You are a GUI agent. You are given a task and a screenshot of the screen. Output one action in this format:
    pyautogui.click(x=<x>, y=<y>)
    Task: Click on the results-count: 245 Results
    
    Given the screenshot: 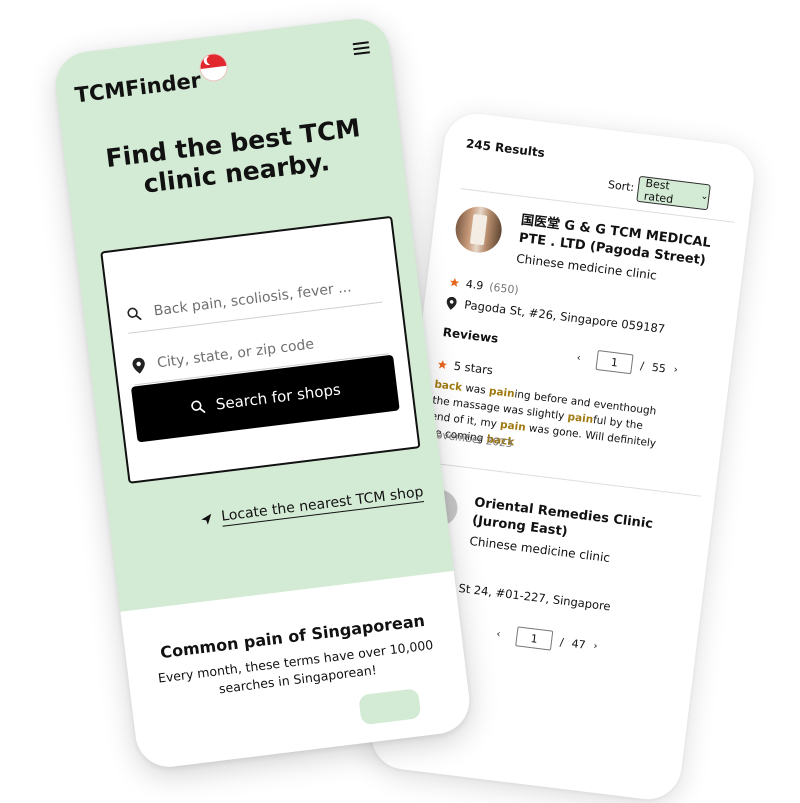 What is the action you would take?
    pyautogui.click(x=505, y=148)
    